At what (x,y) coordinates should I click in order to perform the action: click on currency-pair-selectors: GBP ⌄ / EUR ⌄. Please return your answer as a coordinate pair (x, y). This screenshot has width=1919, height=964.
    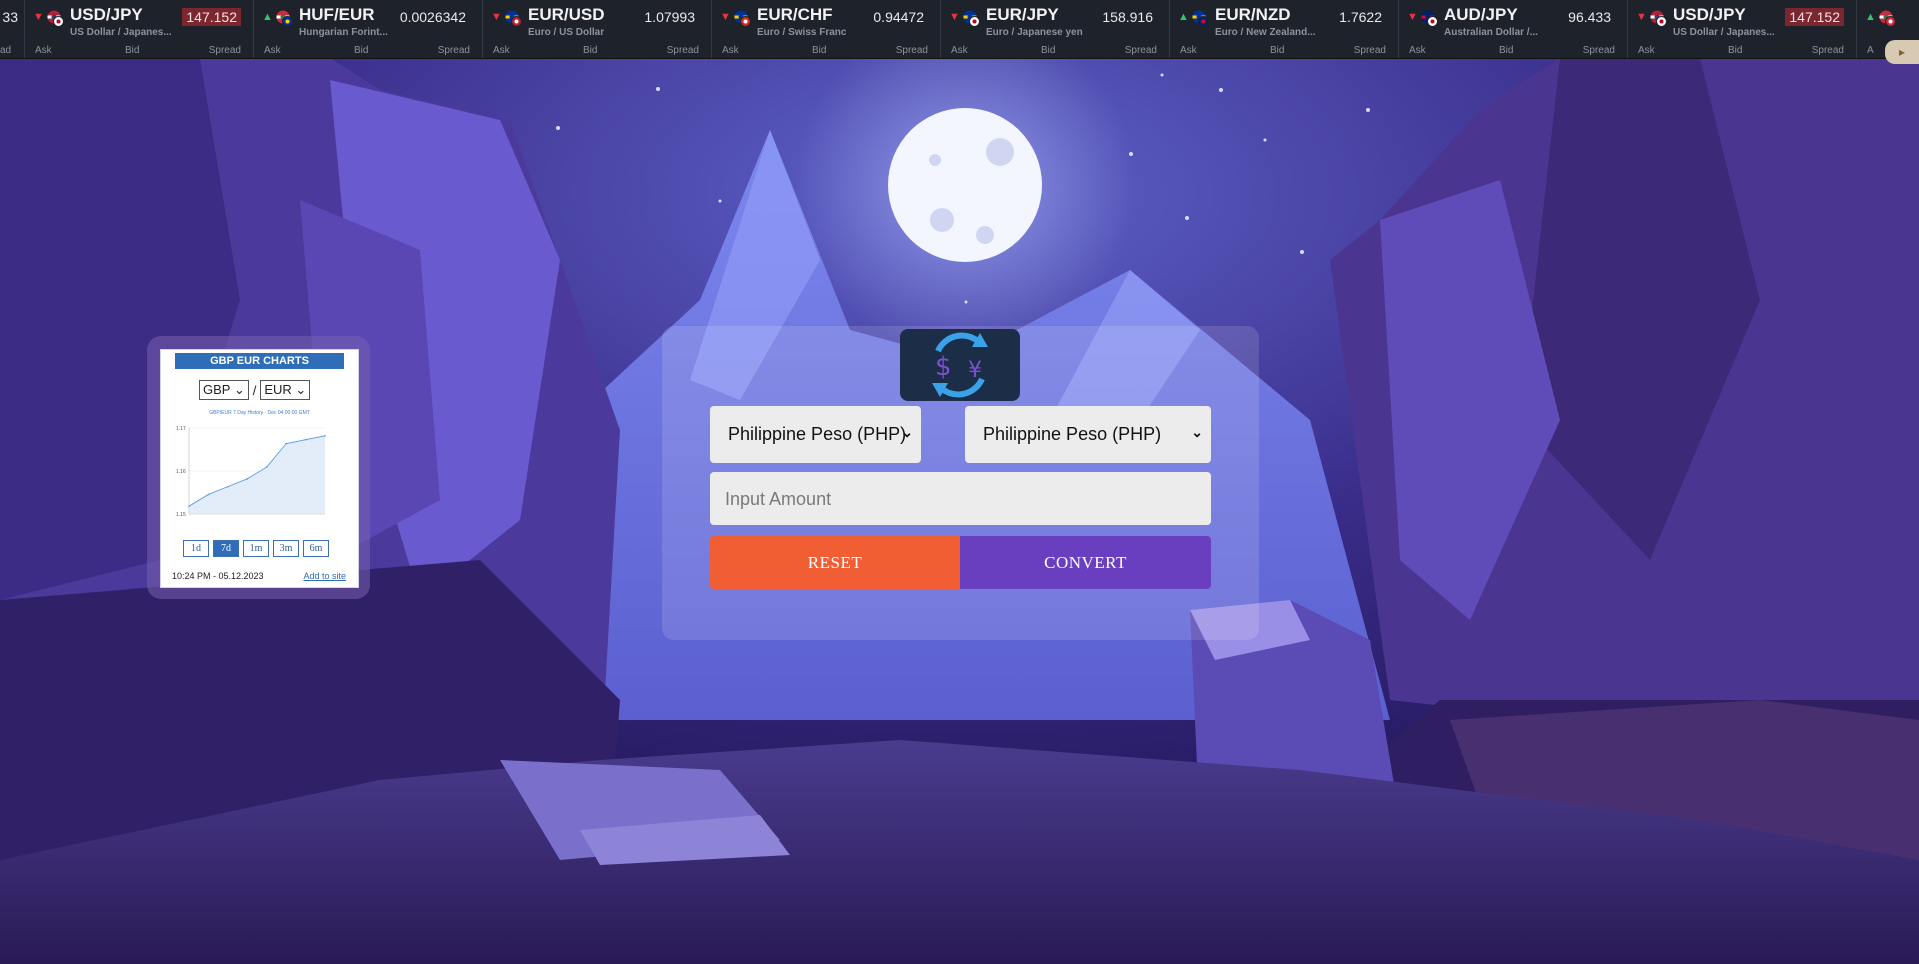
    Looking at the image, I should click on (255, 390).